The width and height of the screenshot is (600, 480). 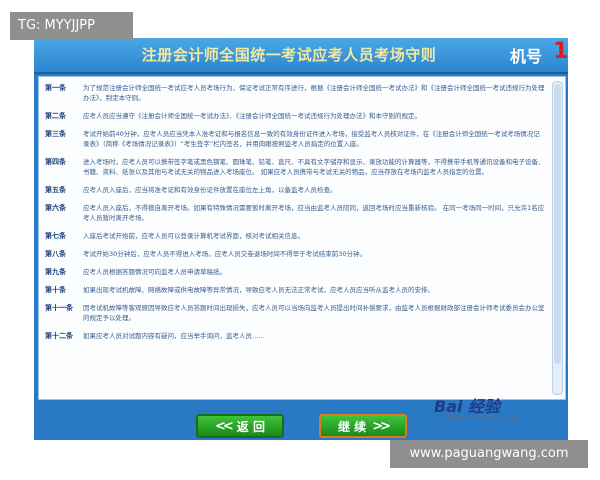 I want to click on baidu-watermark-url: jingyan.baidu.com, so click(x=482, y=417).